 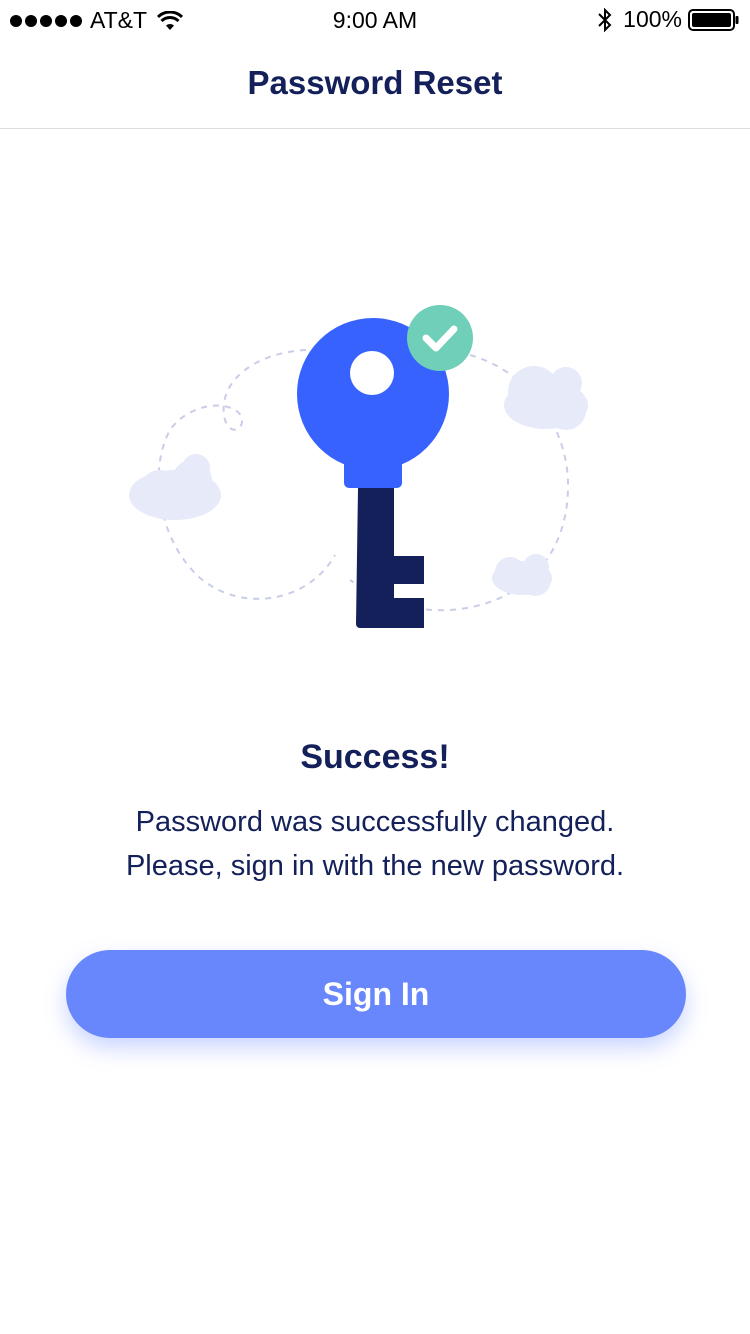 I want to click on message-line: Password was successfully changed., so click(x=375, y=822).